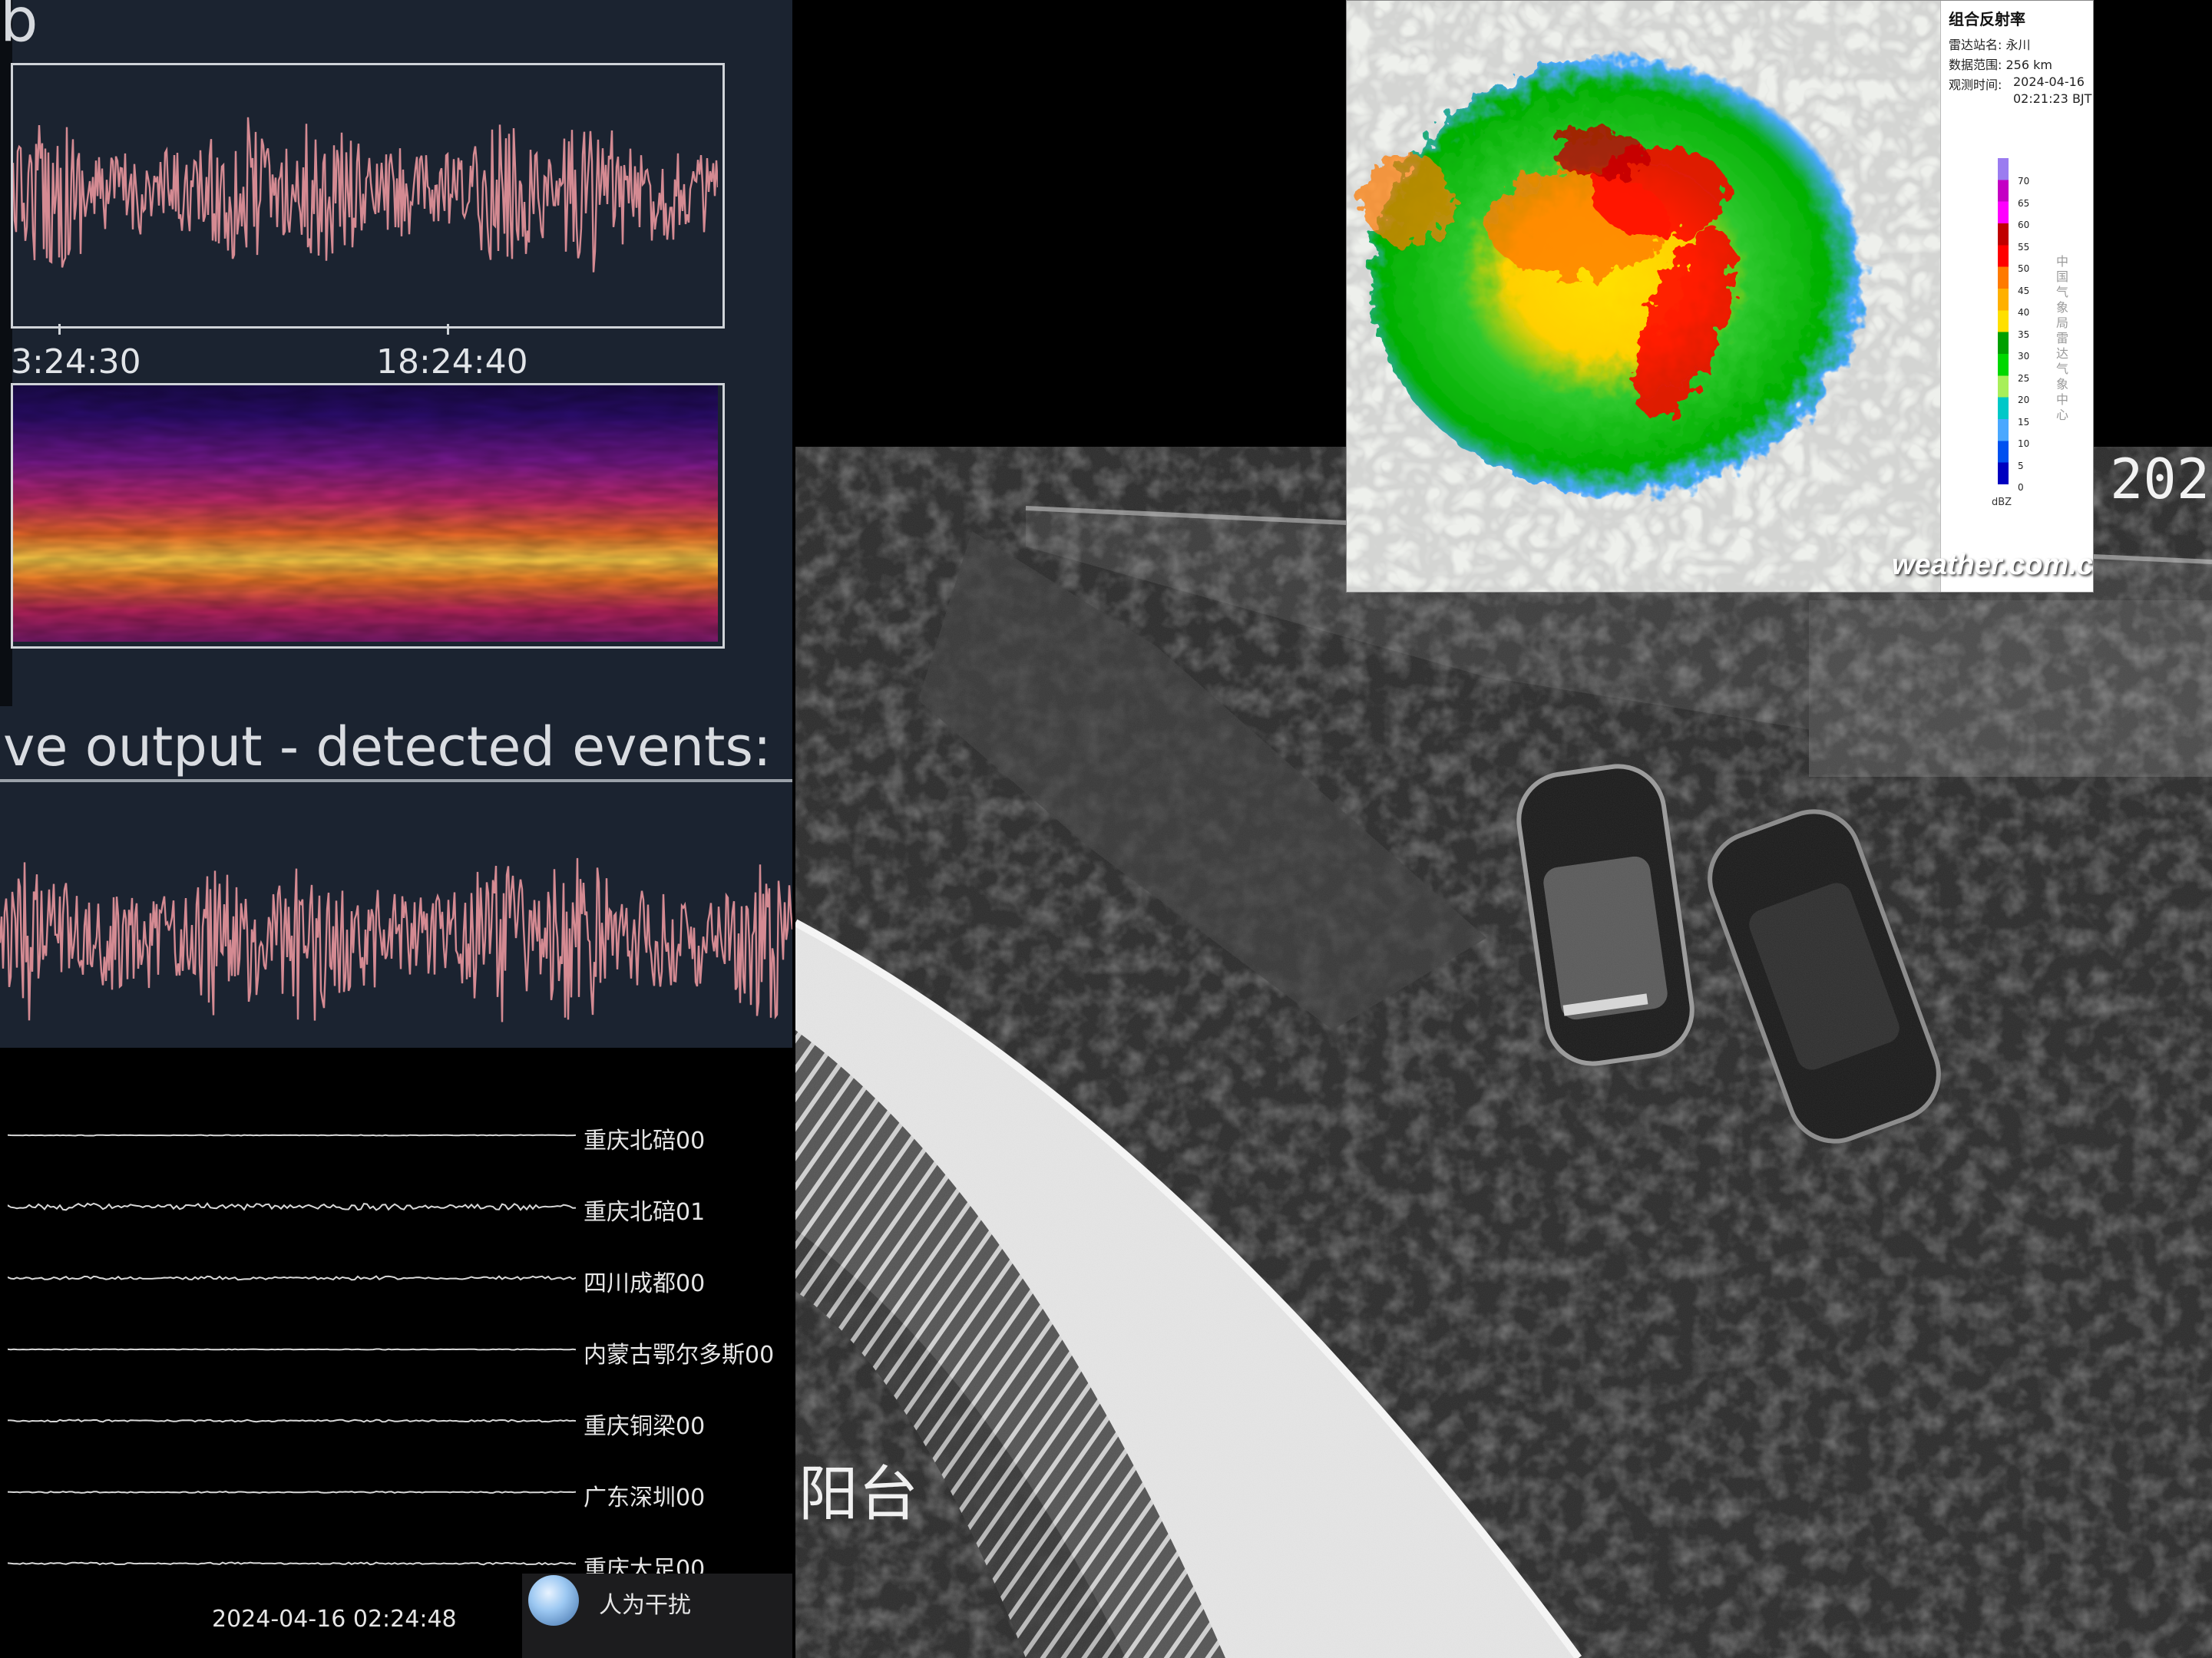 The height and width of the screenshot is (1658, 2212). I want to click on spectrogram-image, so click(366, 513).